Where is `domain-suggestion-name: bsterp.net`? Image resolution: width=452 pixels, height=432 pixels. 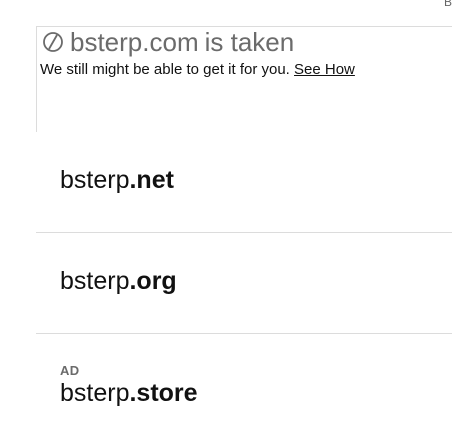 domain-suggestion-name: bsterp.net is located at coordinates (117, 180).